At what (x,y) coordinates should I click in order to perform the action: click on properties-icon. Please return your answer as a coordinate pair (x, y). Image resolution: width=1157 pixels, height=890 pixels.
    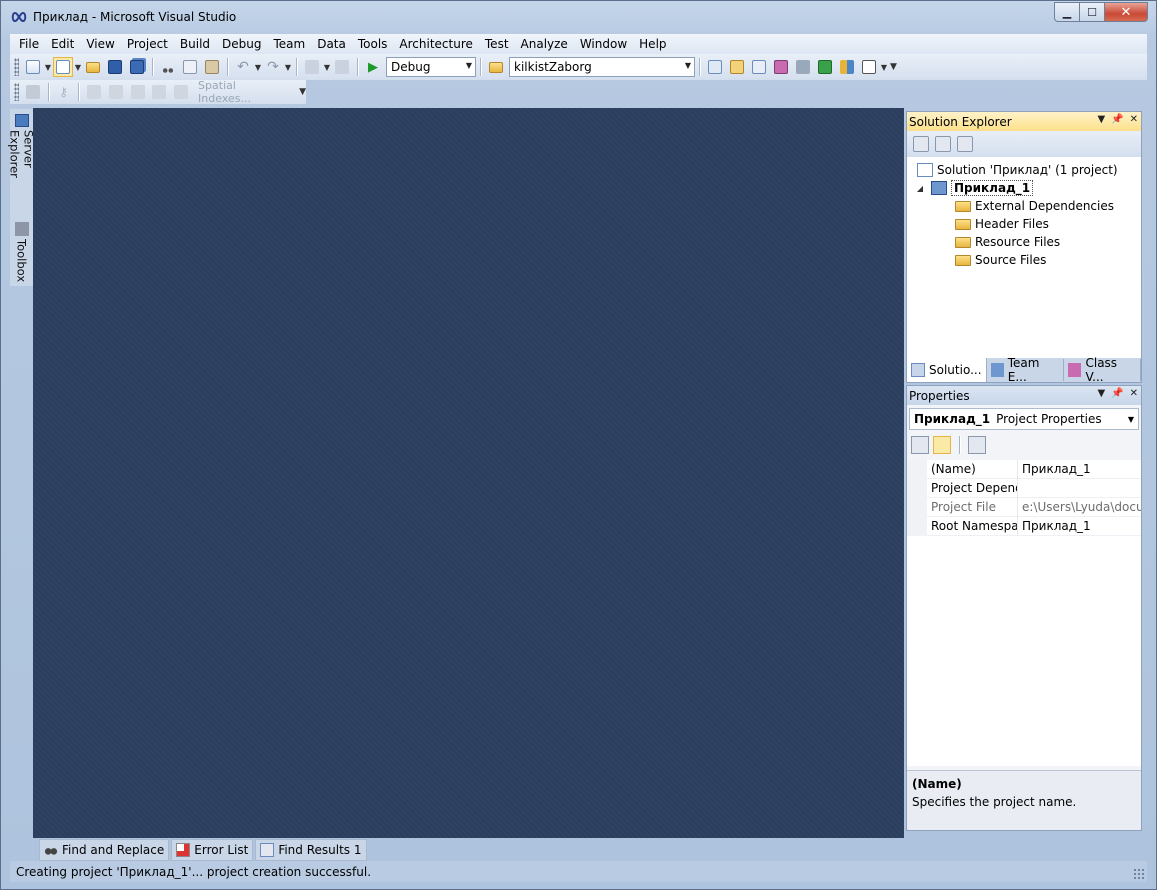
    Looking at the image, I should click on (921, 144).